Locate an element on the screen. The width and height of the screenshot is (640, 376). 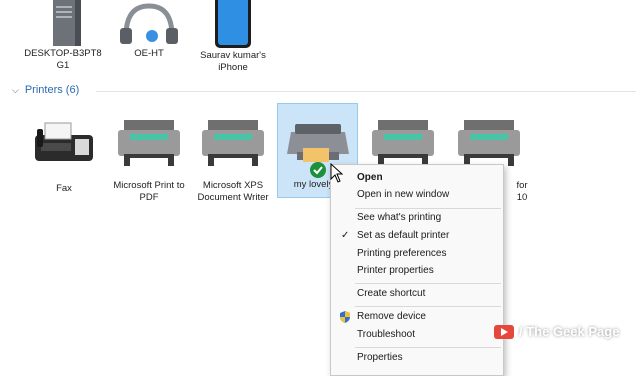
desktop-tower-icon is located at coordinates (67, 23).